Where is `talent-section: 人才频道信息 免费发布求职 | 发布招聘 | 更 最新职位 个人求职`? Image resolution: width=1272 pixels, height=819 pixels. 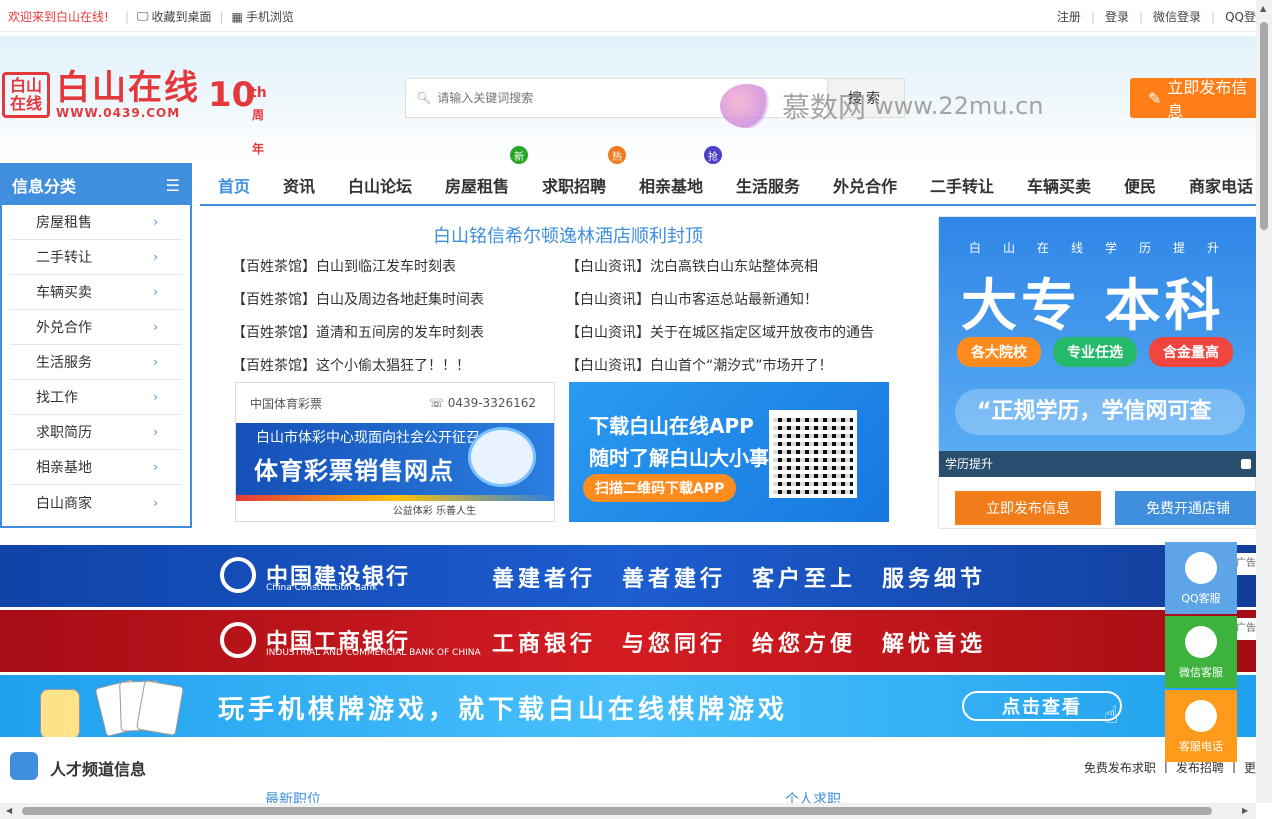
talent-section: 人才频道信息 免费发布求职 | 发布招聘 | 更 最新职位 个人求职 is located at coordinates (628, 776).